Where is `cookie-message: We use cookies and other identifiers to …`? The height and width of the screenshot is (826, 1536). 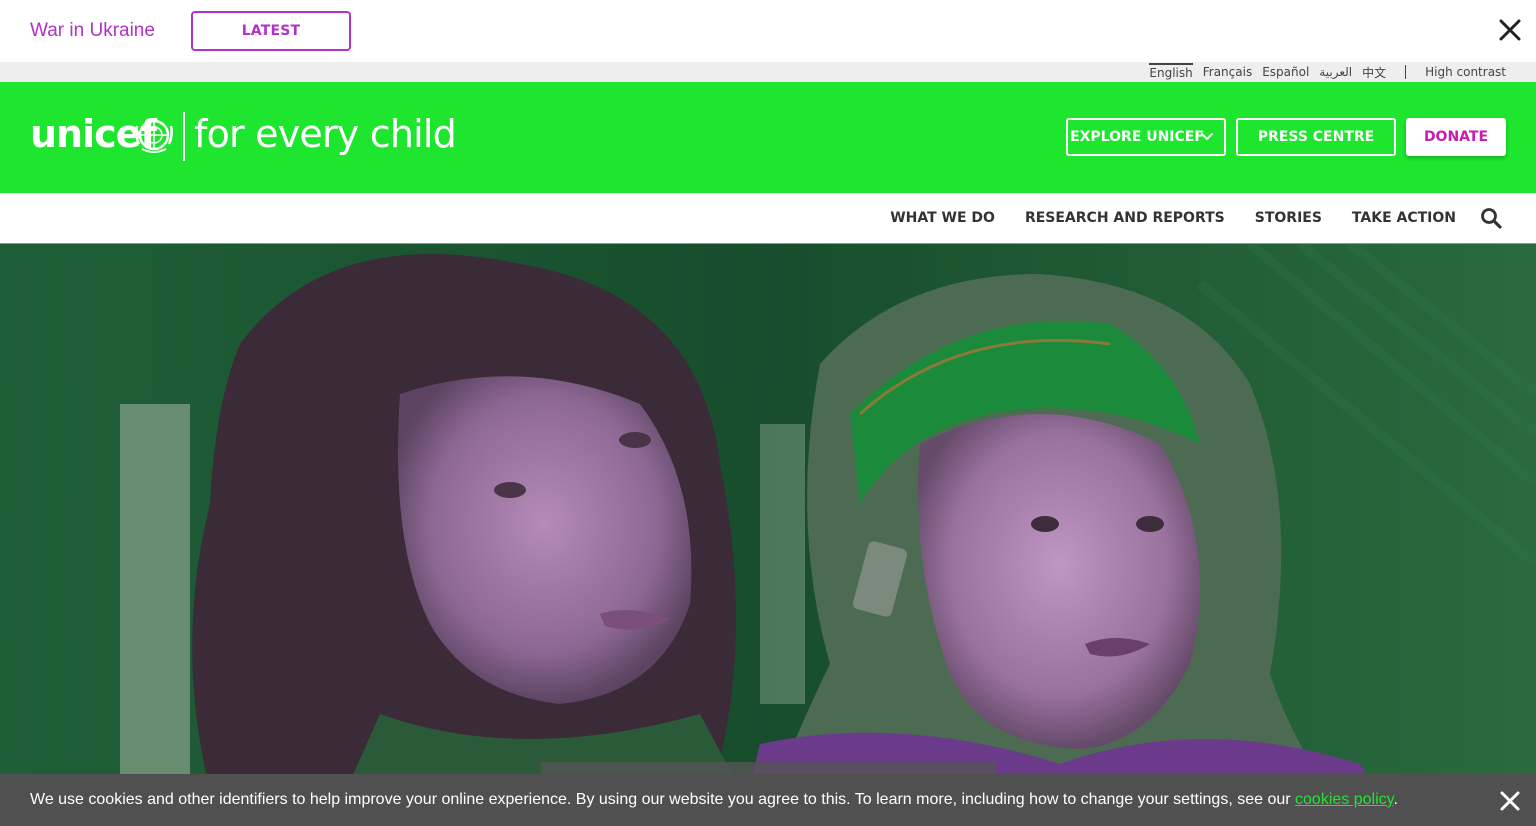
cookie-message: We use cookies and other identifiers to … is located at coordinates (663, 799).